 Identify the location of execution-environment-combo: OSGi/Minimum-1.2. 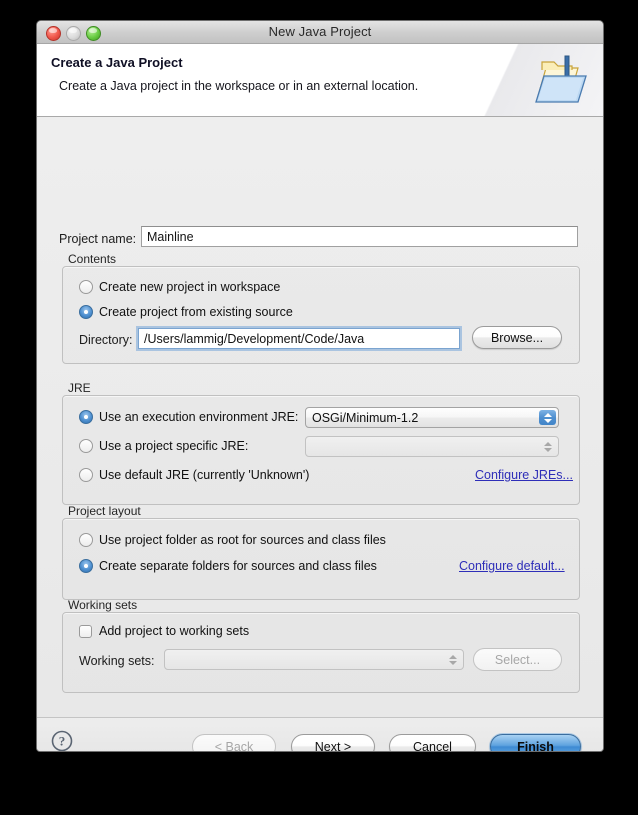
(432, 417).